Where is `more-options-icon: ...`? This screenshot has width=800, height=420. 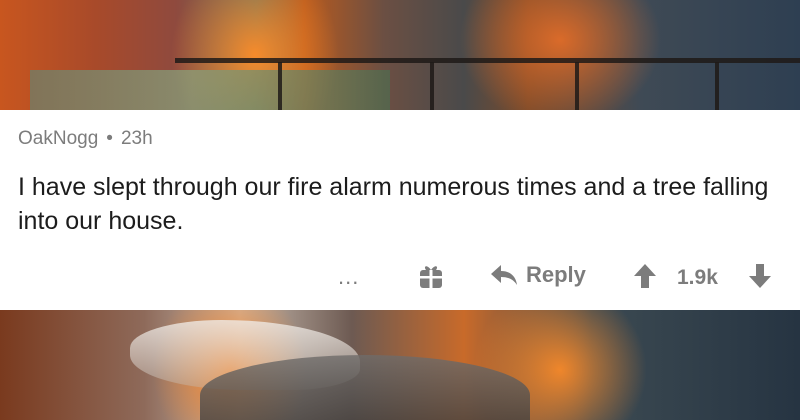 more-options-icon: ... is located at coordinates (349, 276).